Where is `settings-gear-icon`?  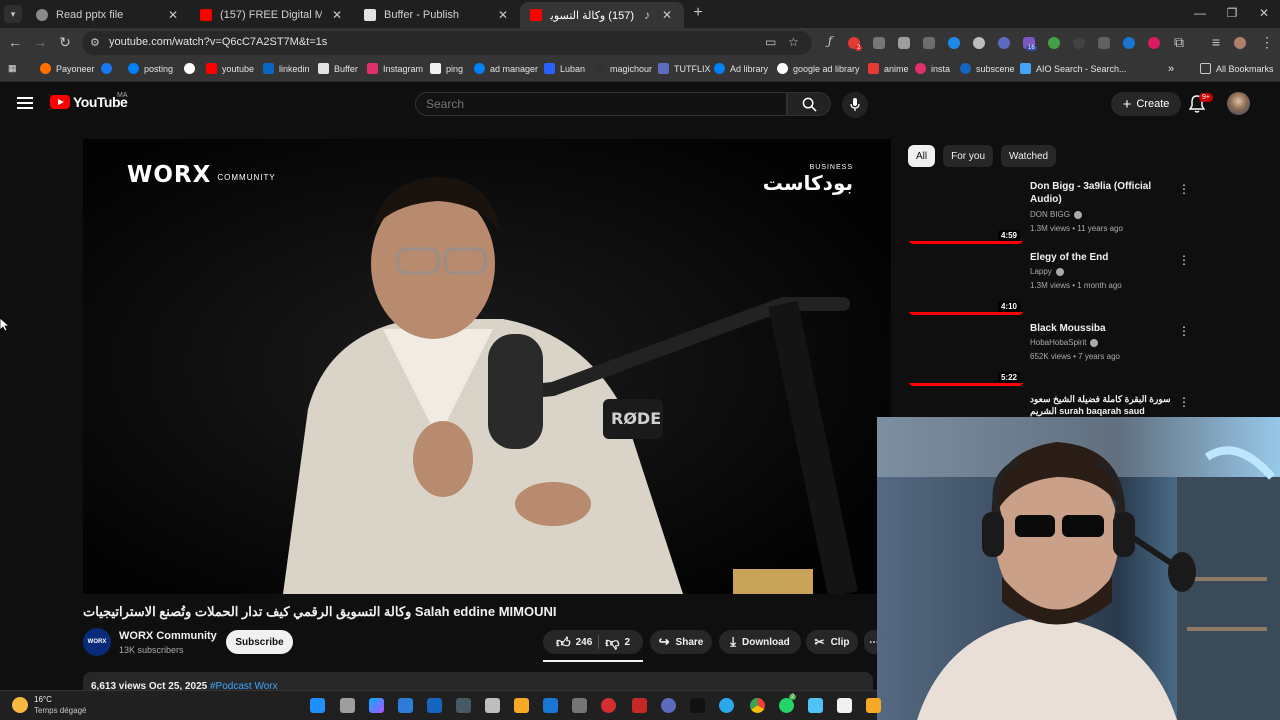
settings-gear-icon is located at coordinates (579, 705).